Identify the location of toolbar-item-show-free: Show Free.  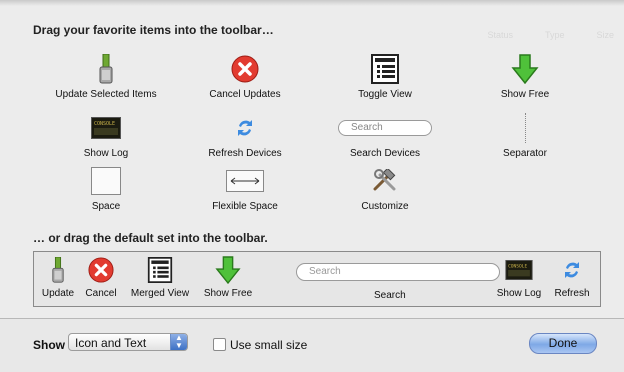
(525, 76).